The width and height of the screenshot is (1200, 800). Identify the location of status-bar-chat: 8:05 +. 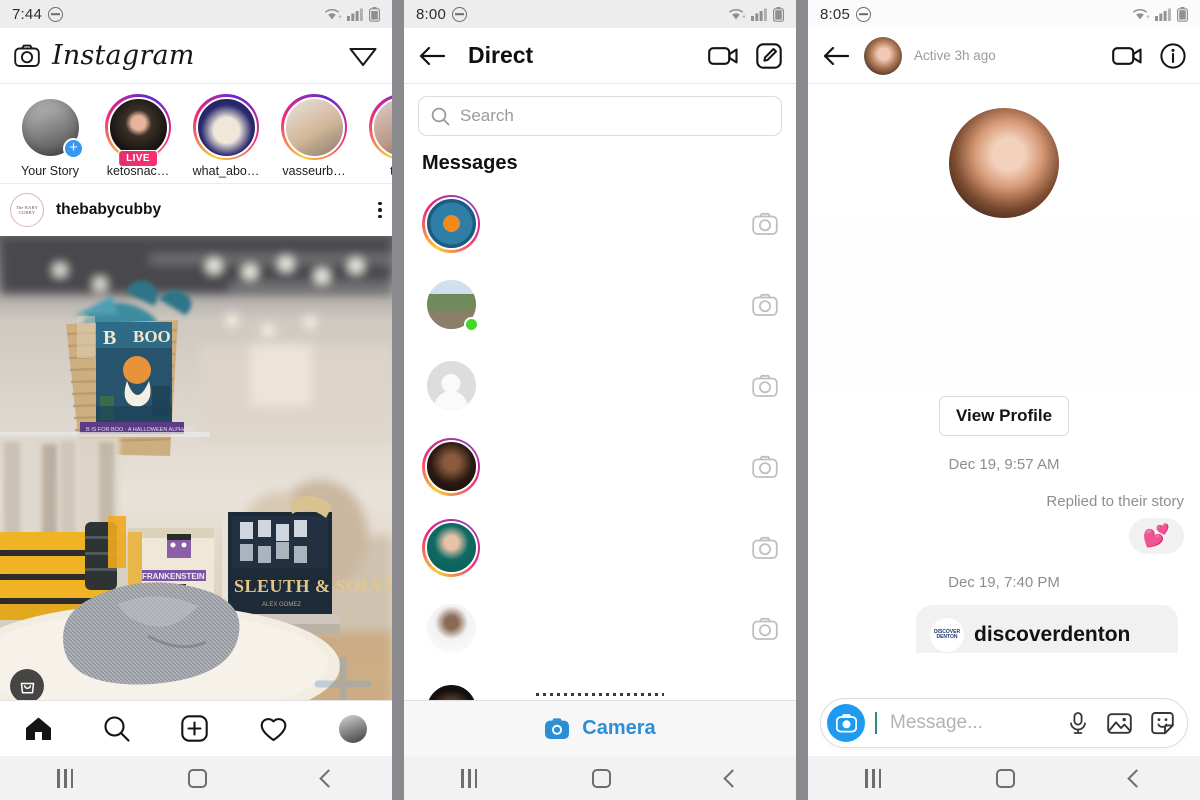
(1004, 14).